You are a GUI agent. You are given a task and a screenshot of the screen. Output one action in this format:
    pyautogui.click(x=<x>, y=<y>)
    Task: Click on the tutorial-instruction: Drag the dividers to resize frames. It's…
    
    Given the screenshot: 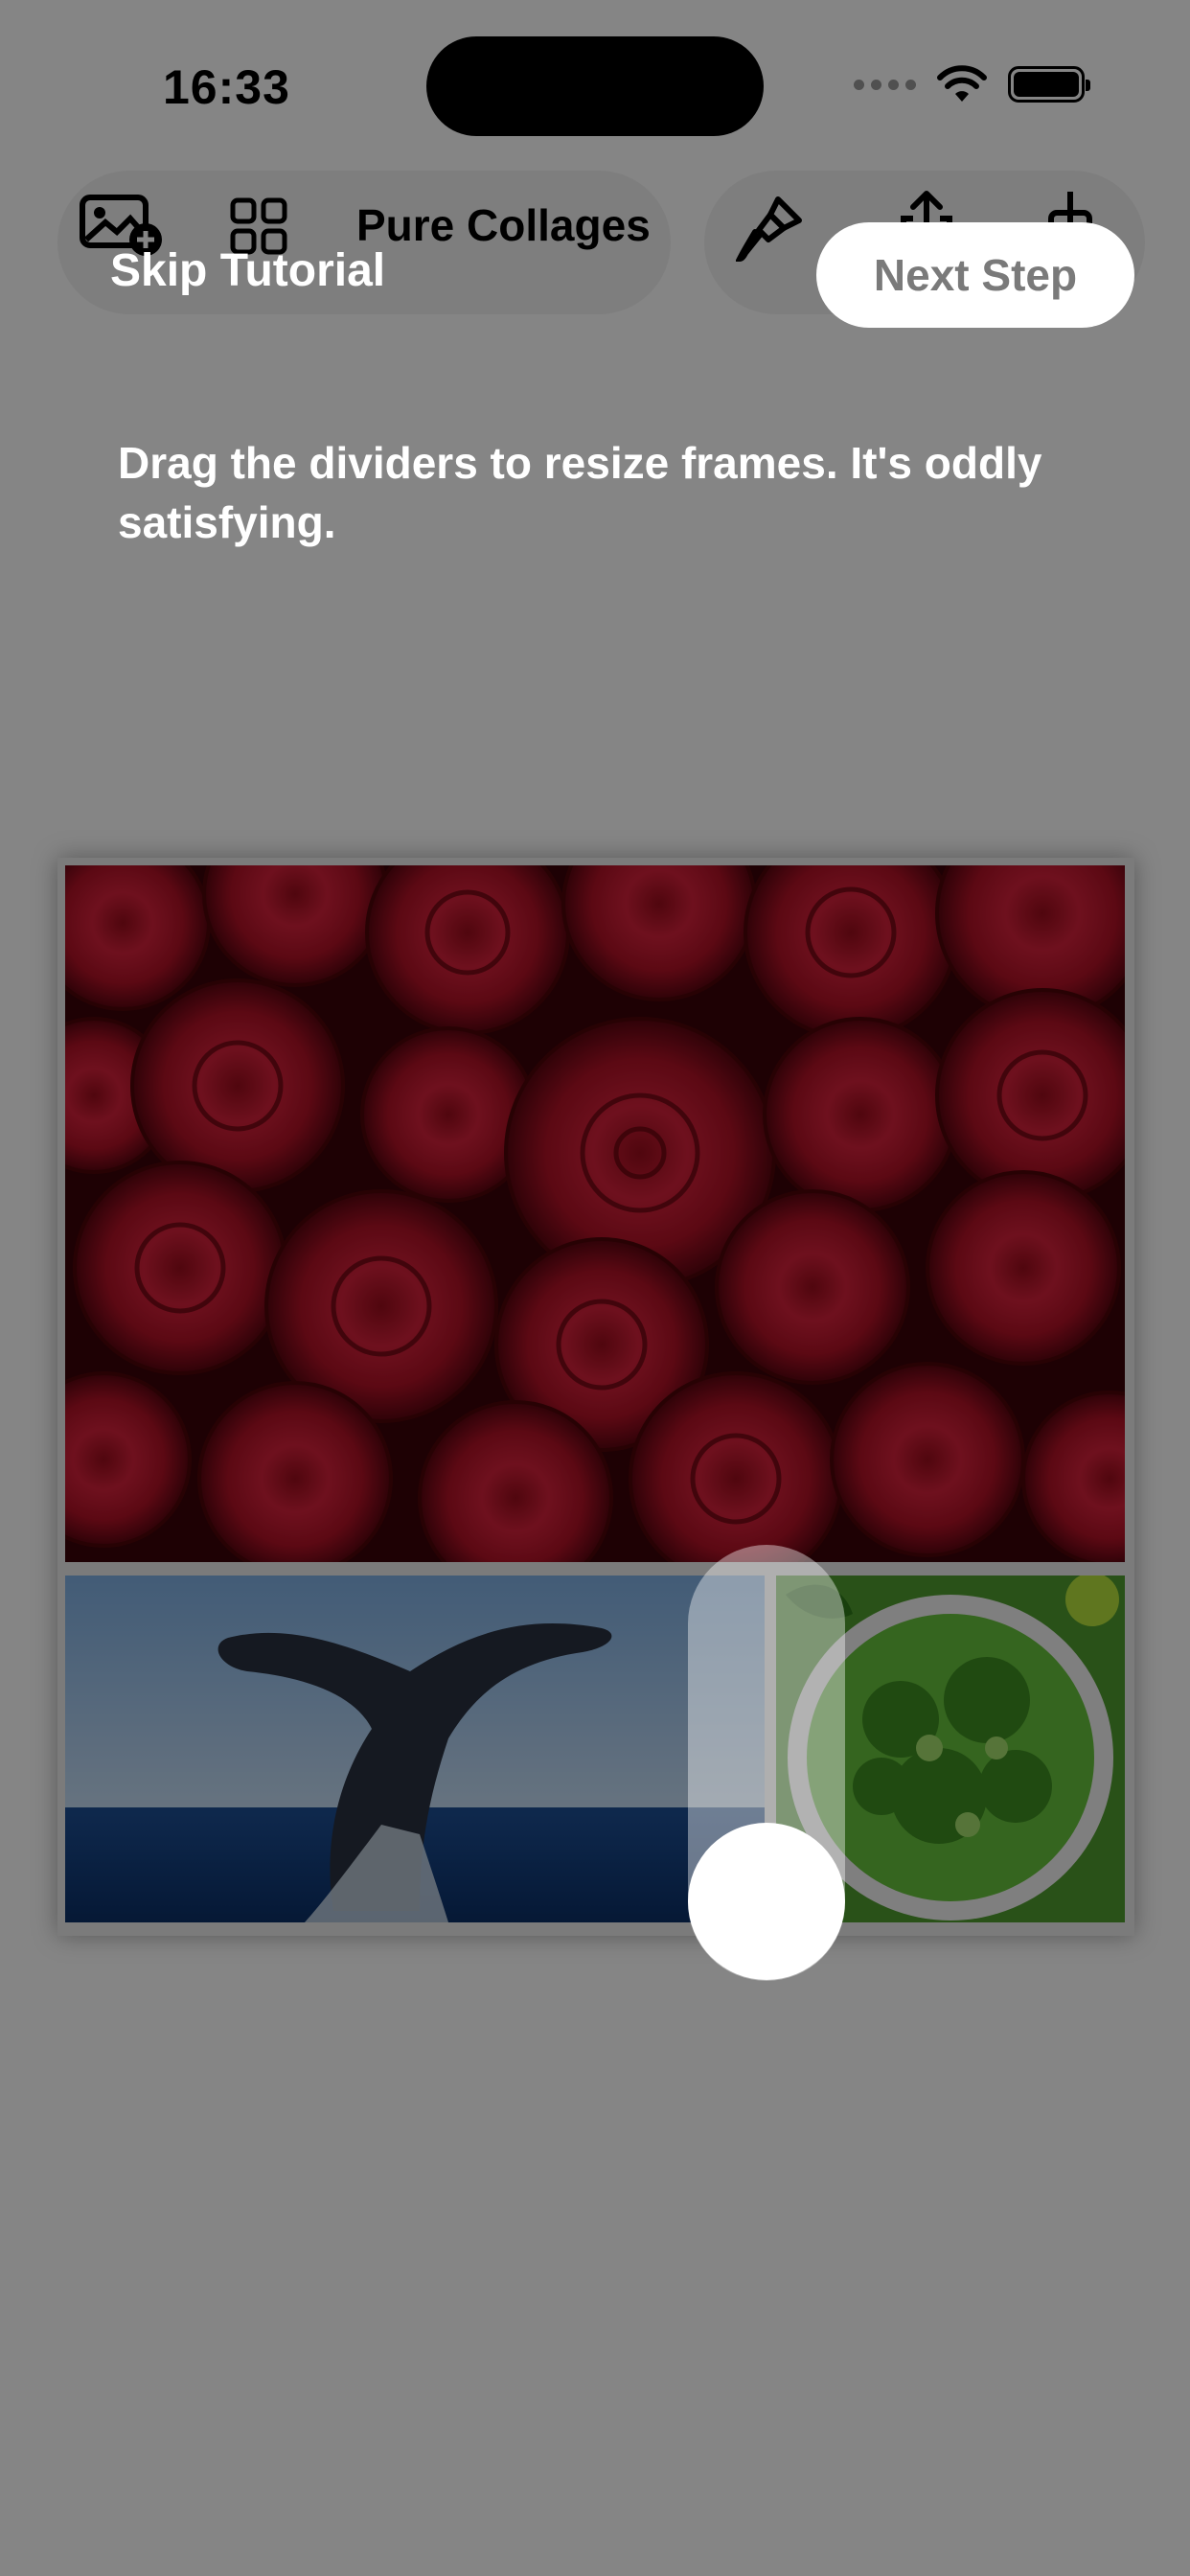 What is the action you would take?
    pyautogui.click(x=580, y=492)
    